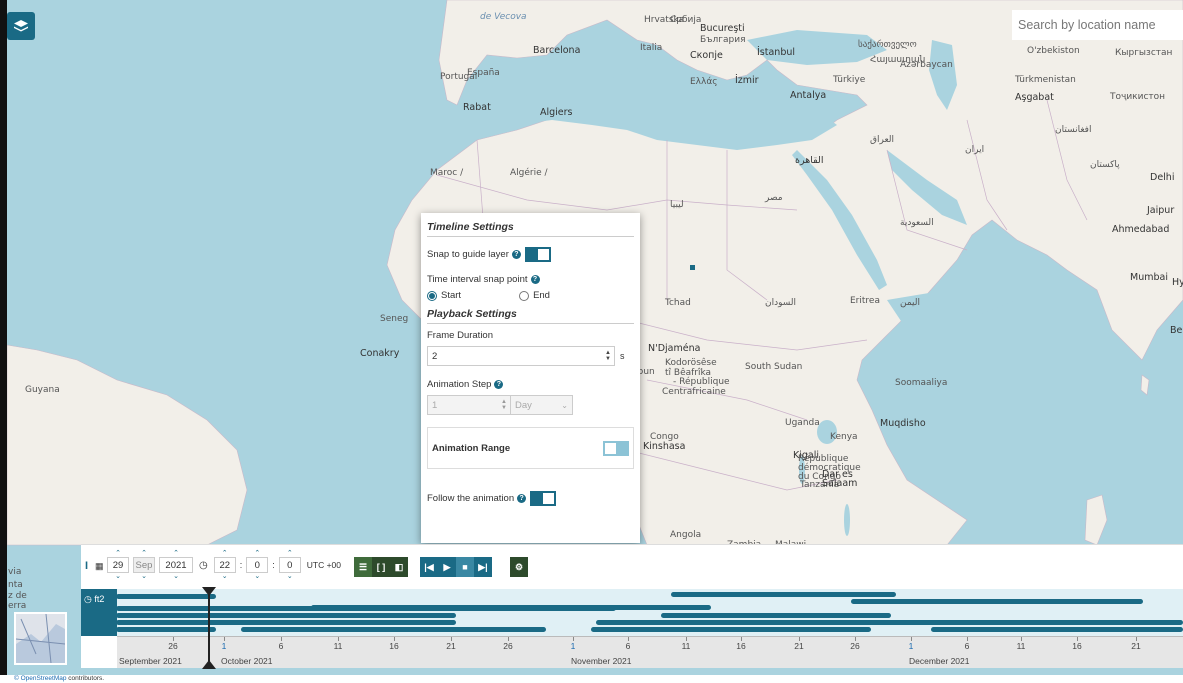 Image resolution: width=1183 pixels, height=683 pixels. Describe the element at coordinates (173, 646) in the screenshot. I see `axis-tick-label: 26` at that location.